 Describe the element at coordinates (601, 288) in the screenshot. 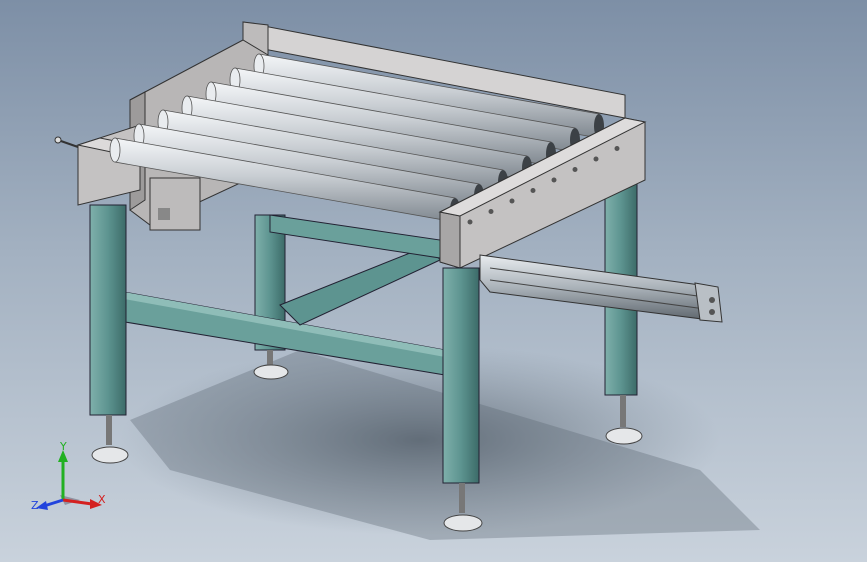

I see `pneumatic-cylinder` at that location.